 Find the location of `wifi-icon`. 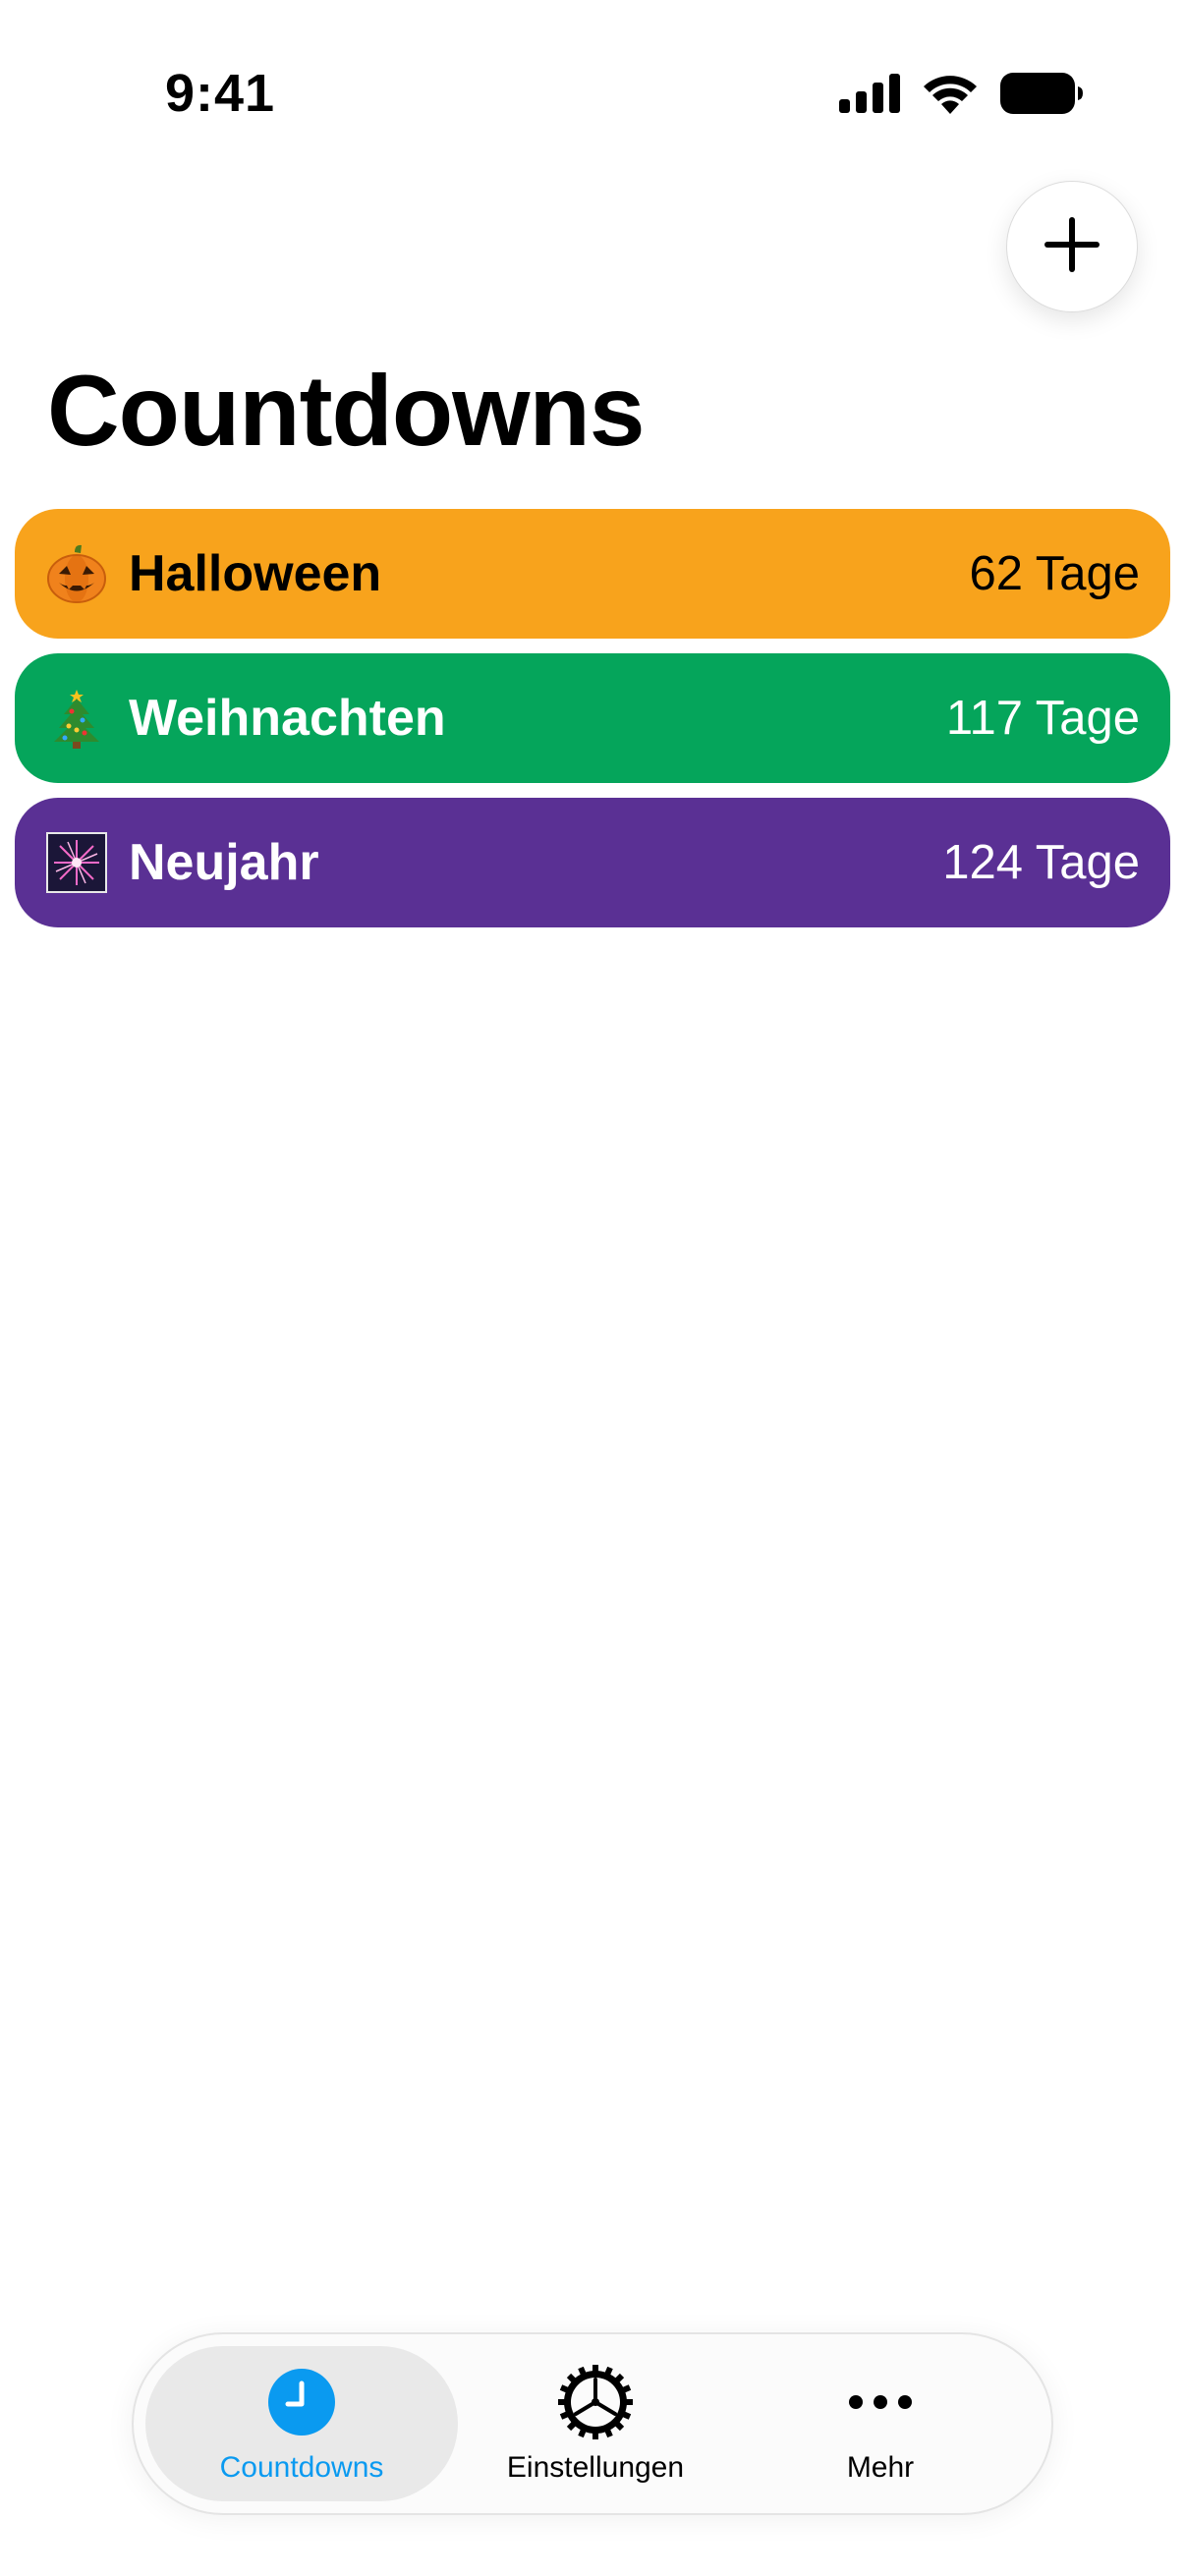

wifi-icon is located at coordinates (951, 96).